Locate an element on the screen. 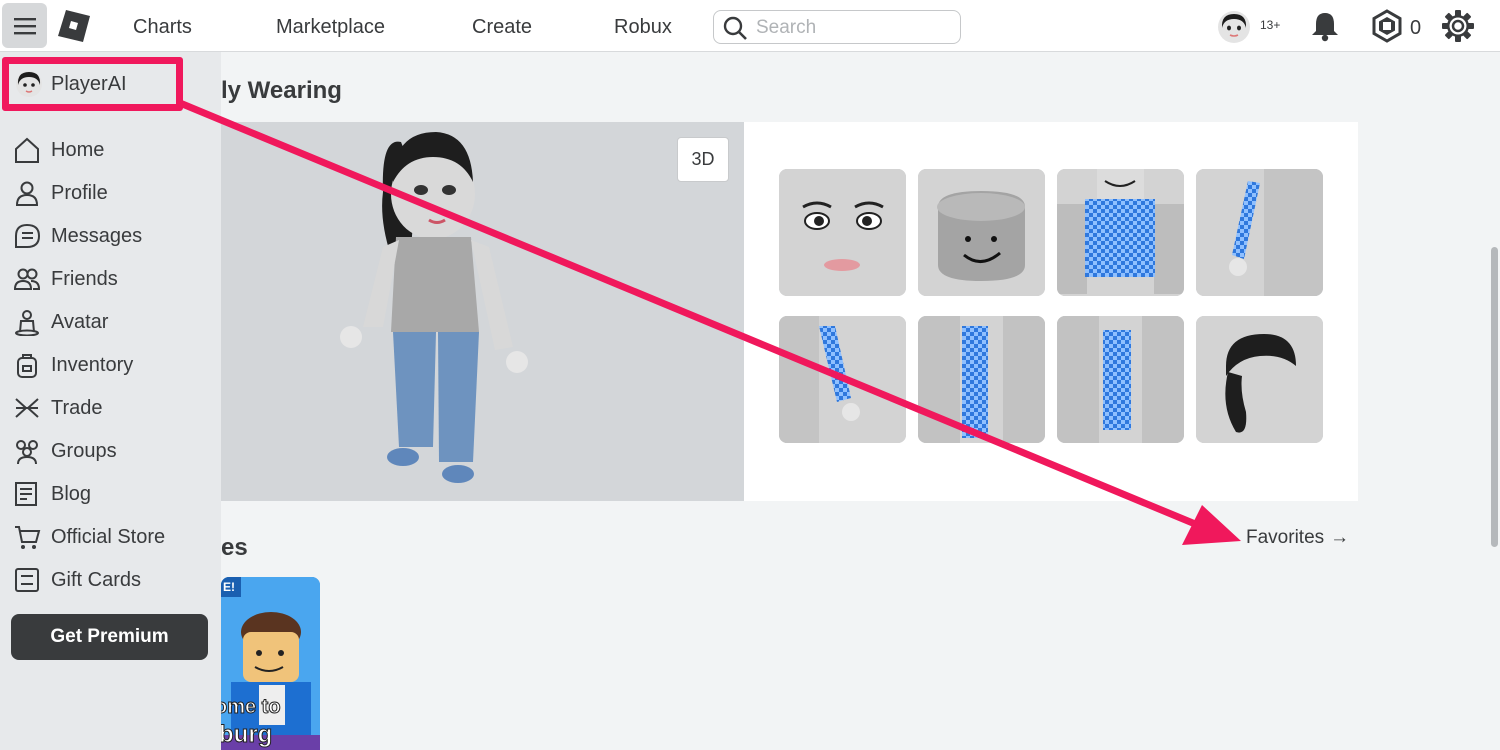 The width and height of the screenshot is (1500, 750). favorites-label: Favorites is located at coordinates (1285, 537).